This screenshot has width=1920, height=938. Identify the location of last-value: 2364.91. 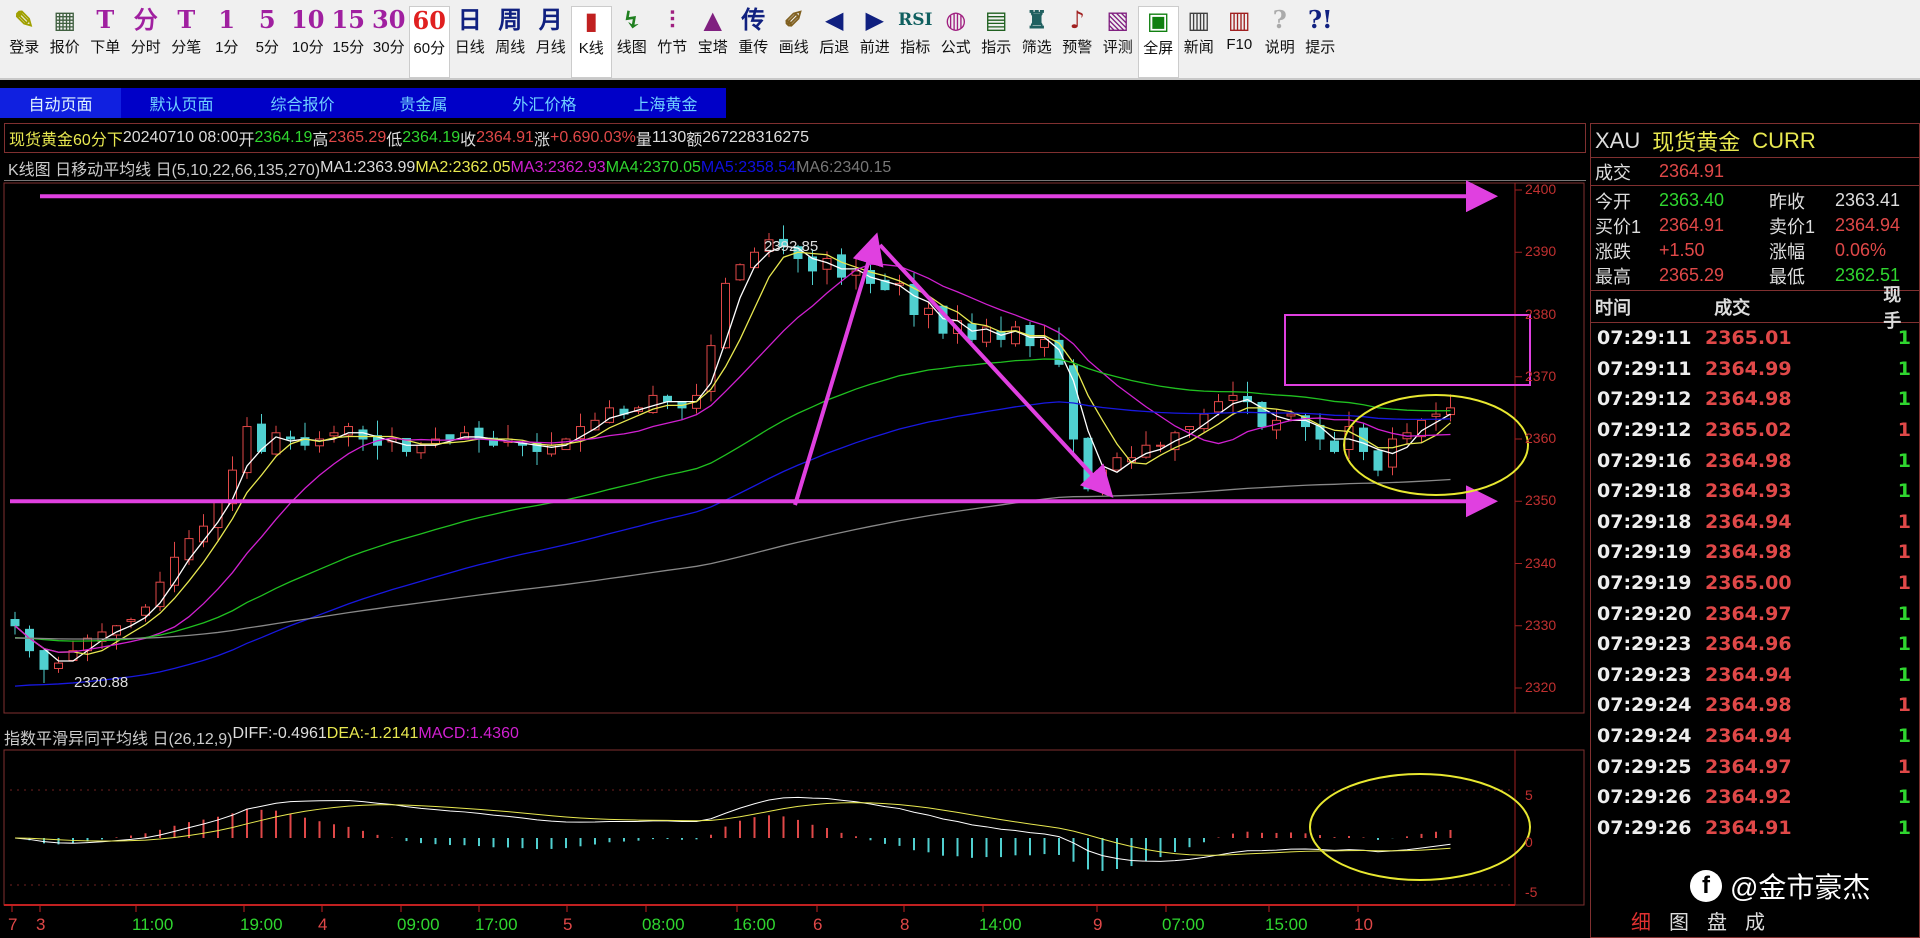
(1692, 171).